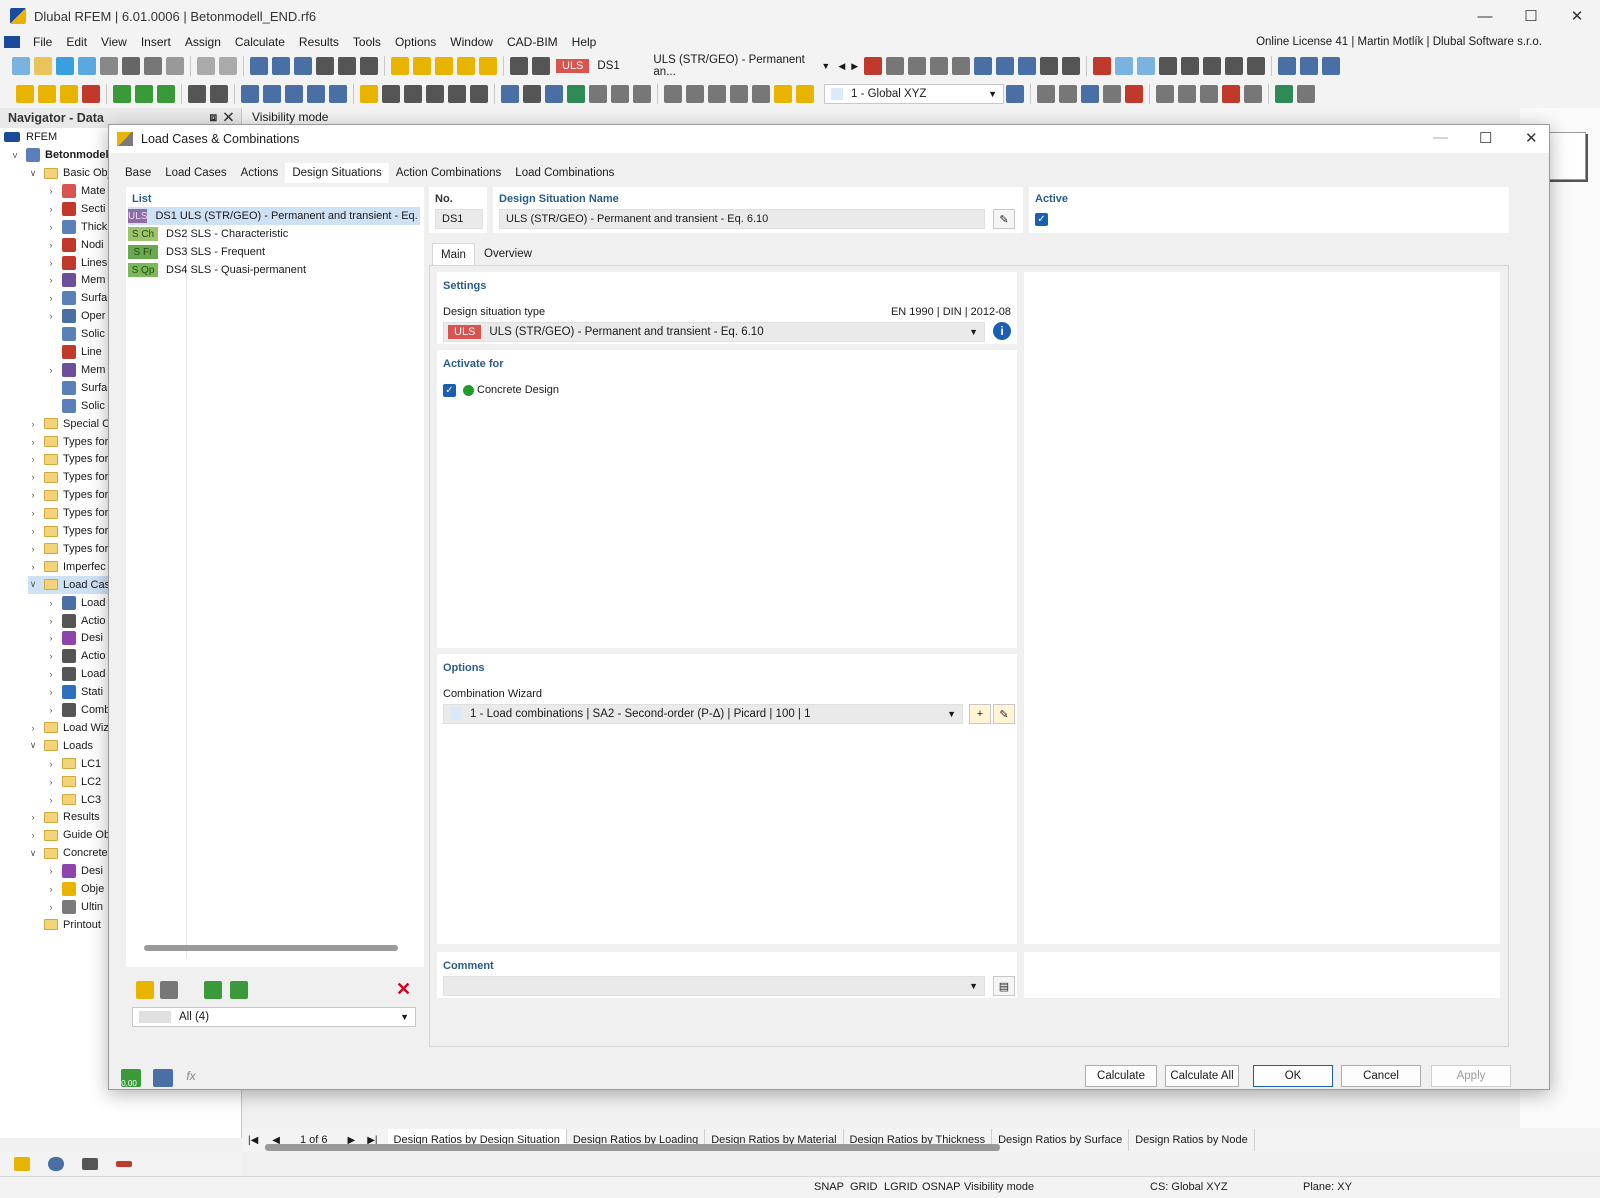 The image size is (1600, 1198). I want to click on nav-item: › Imperfec, so click(67, 567).